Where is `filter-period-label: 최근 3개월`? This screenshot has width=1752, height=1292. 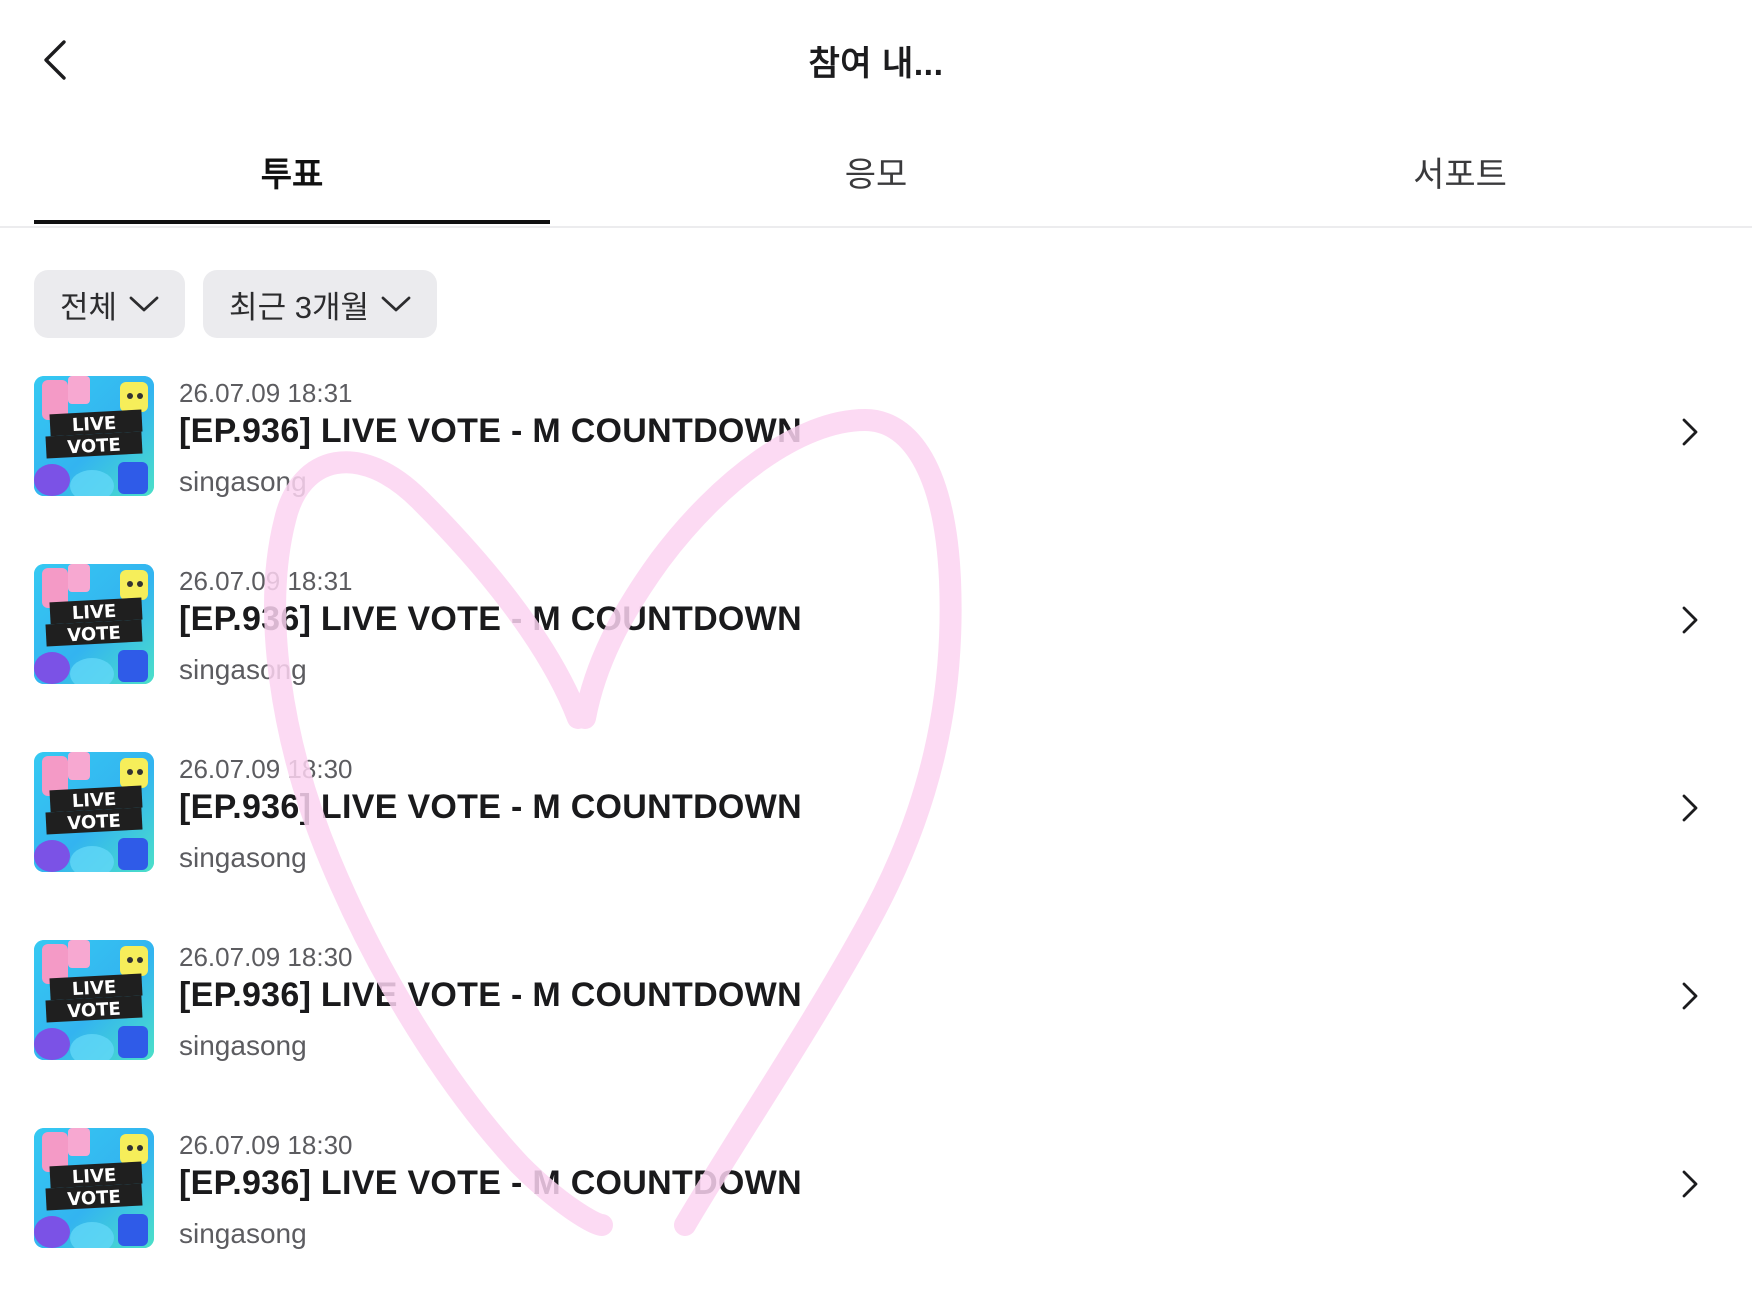
filter-period-label: 최근 3개월 is located at coordinates (299, 307).